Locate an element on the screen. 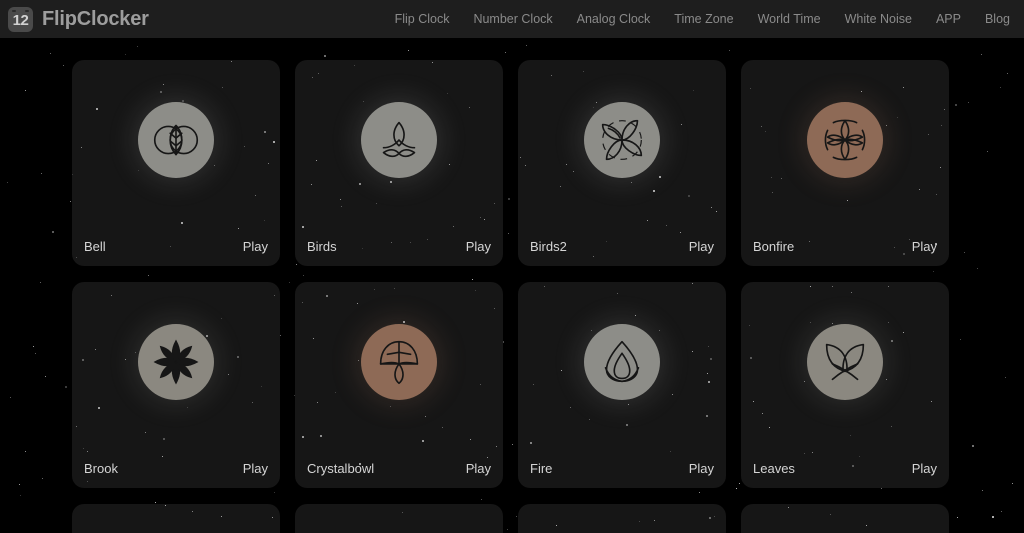 The image size is (1024, 533). sound-card-birds: Birds Play is located at coordinates (399, 163).